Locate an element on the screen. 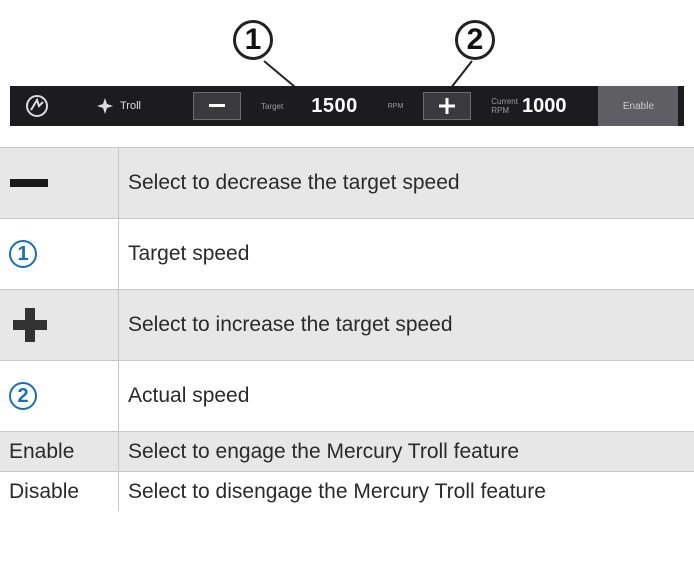  legend-symbol-cell: Enable is located at coordinates (59, 451).